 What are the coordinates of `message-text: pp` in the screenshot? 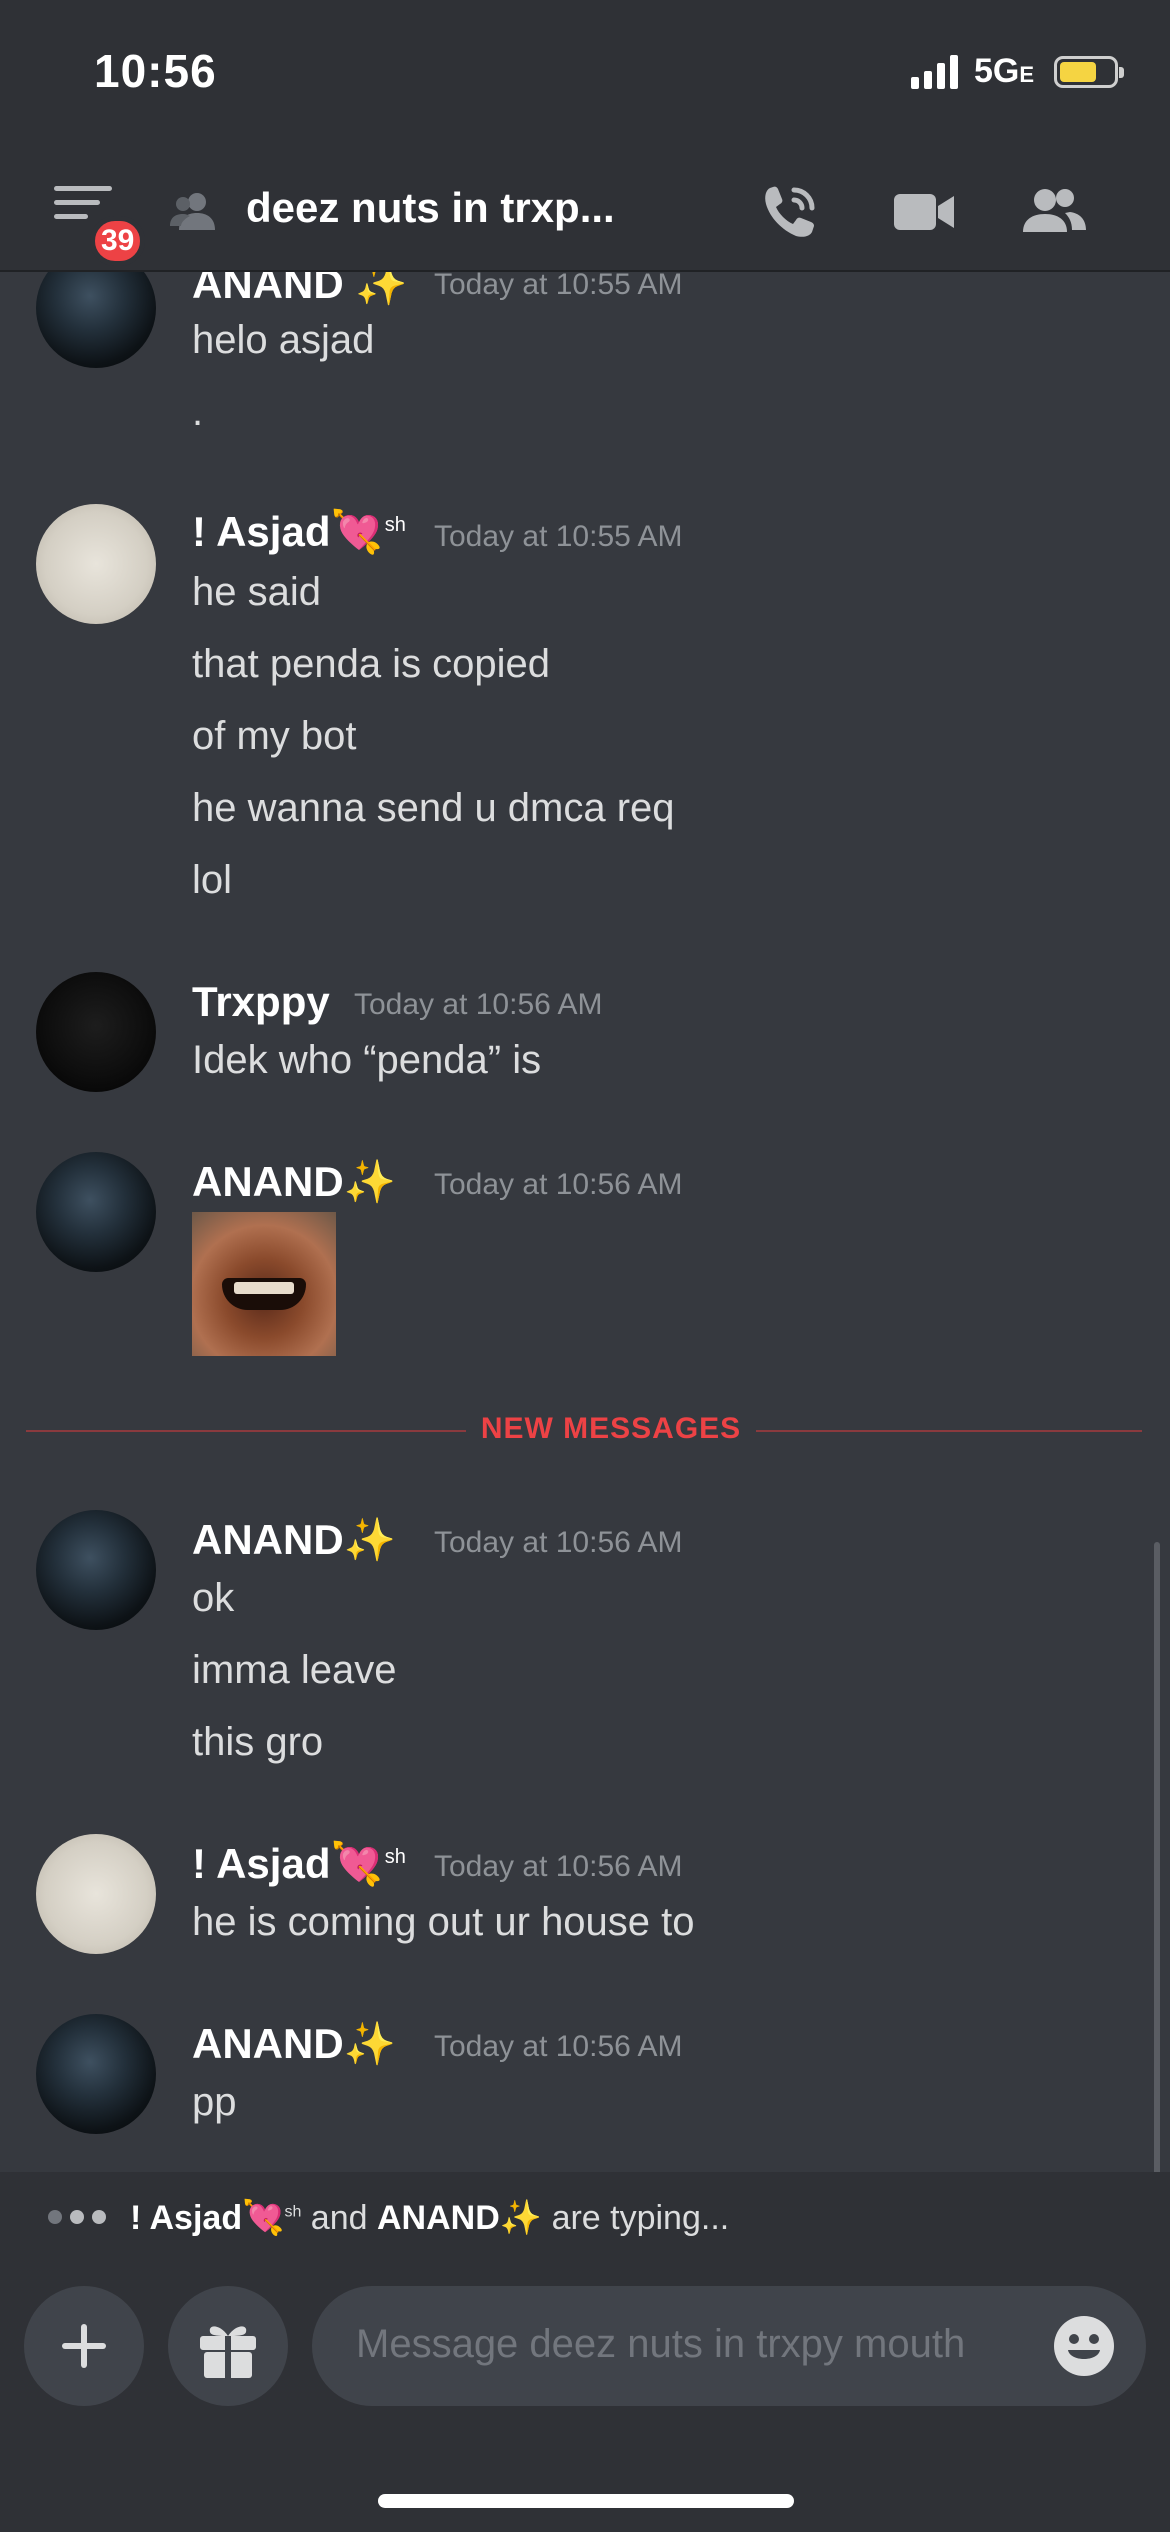 It's located at (214, 2102).